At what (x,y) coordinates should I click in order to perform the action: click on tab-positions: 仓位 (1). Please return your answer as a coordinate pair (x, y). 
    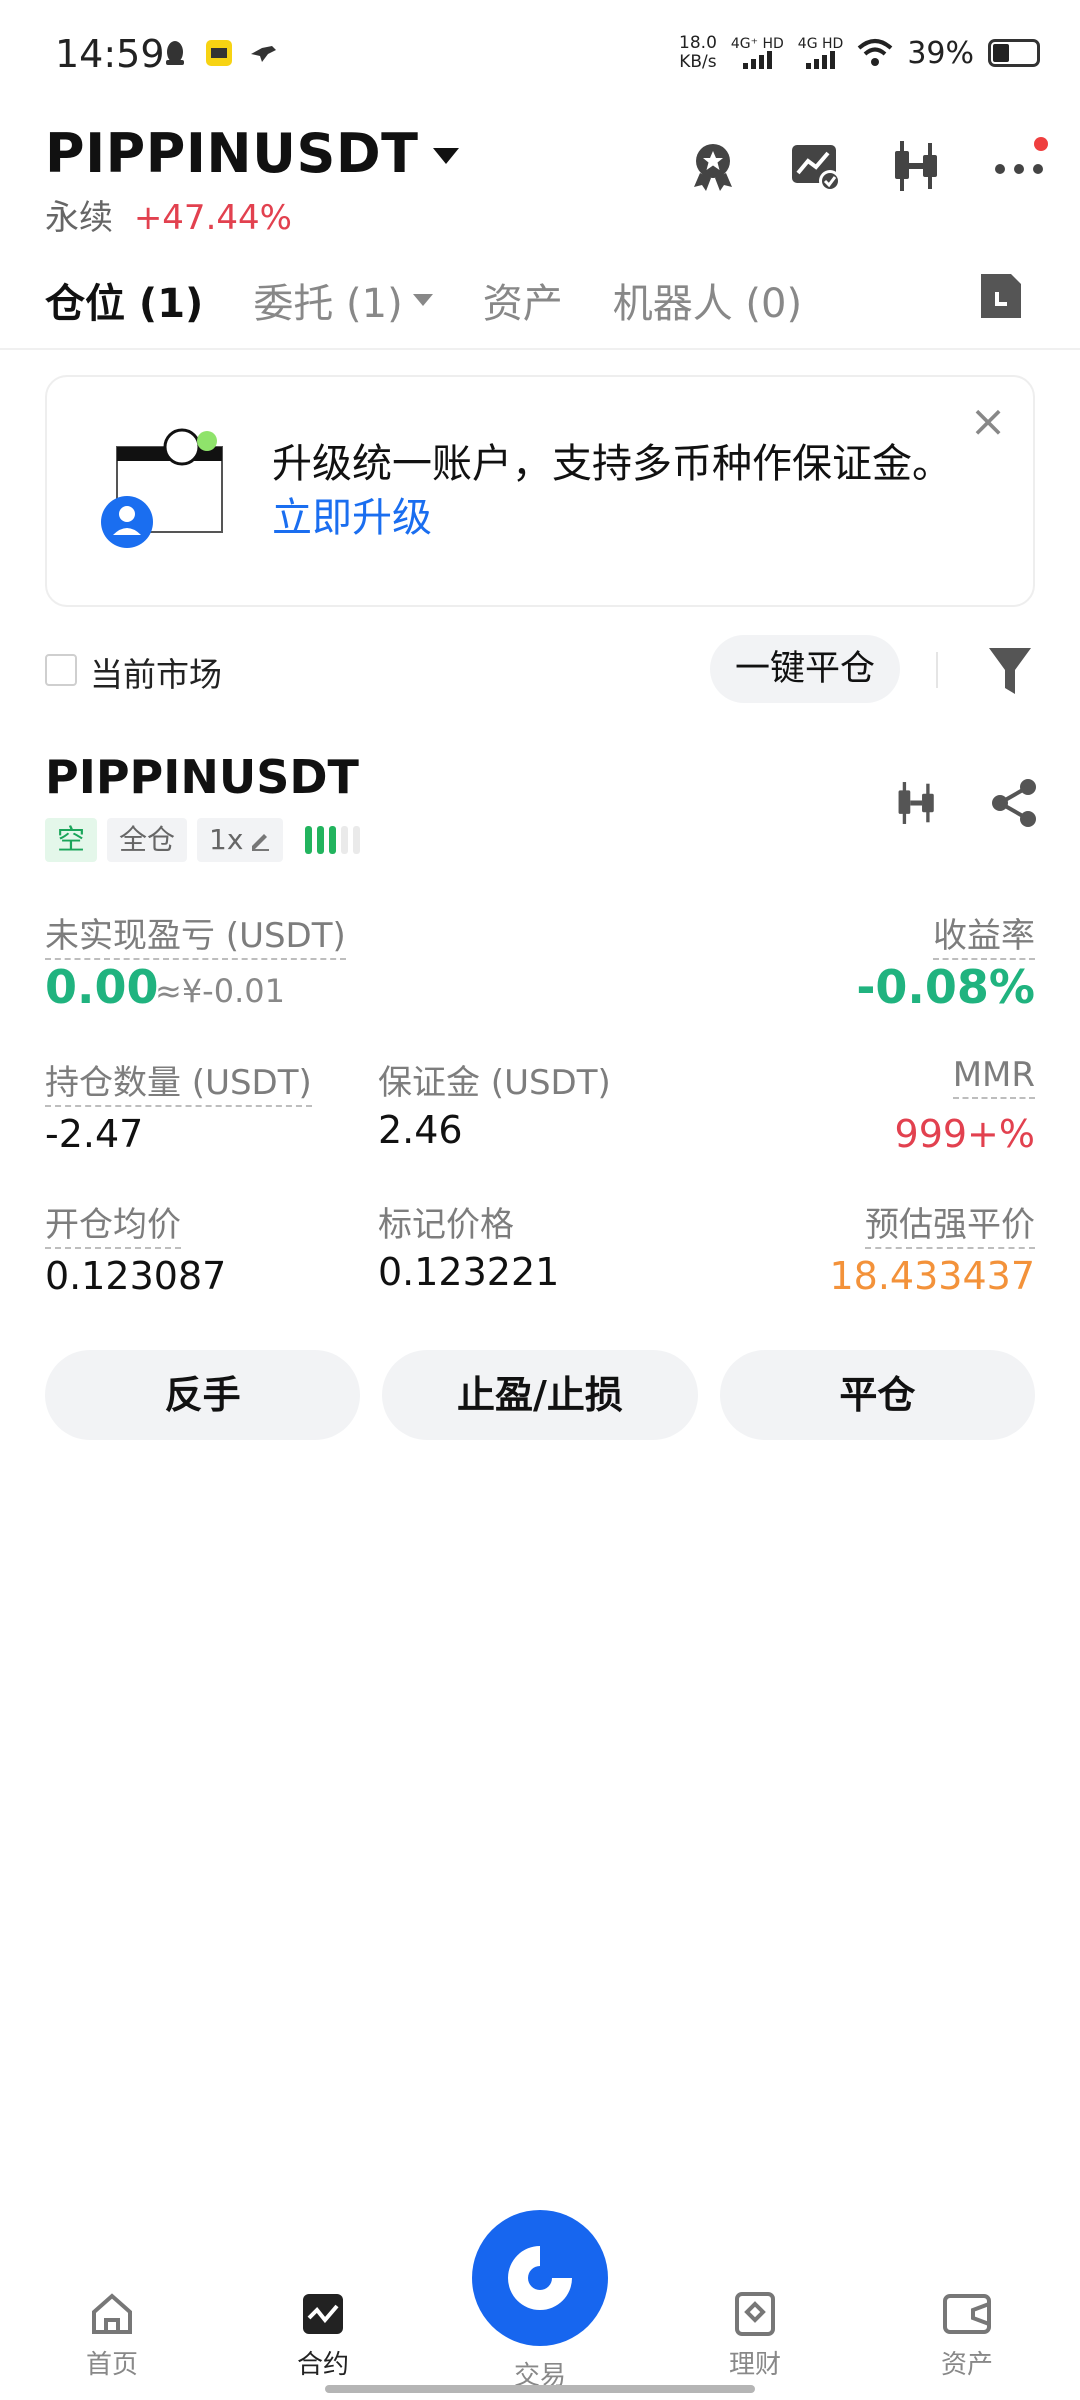
    Looking at the image, I should click on (124, 300).